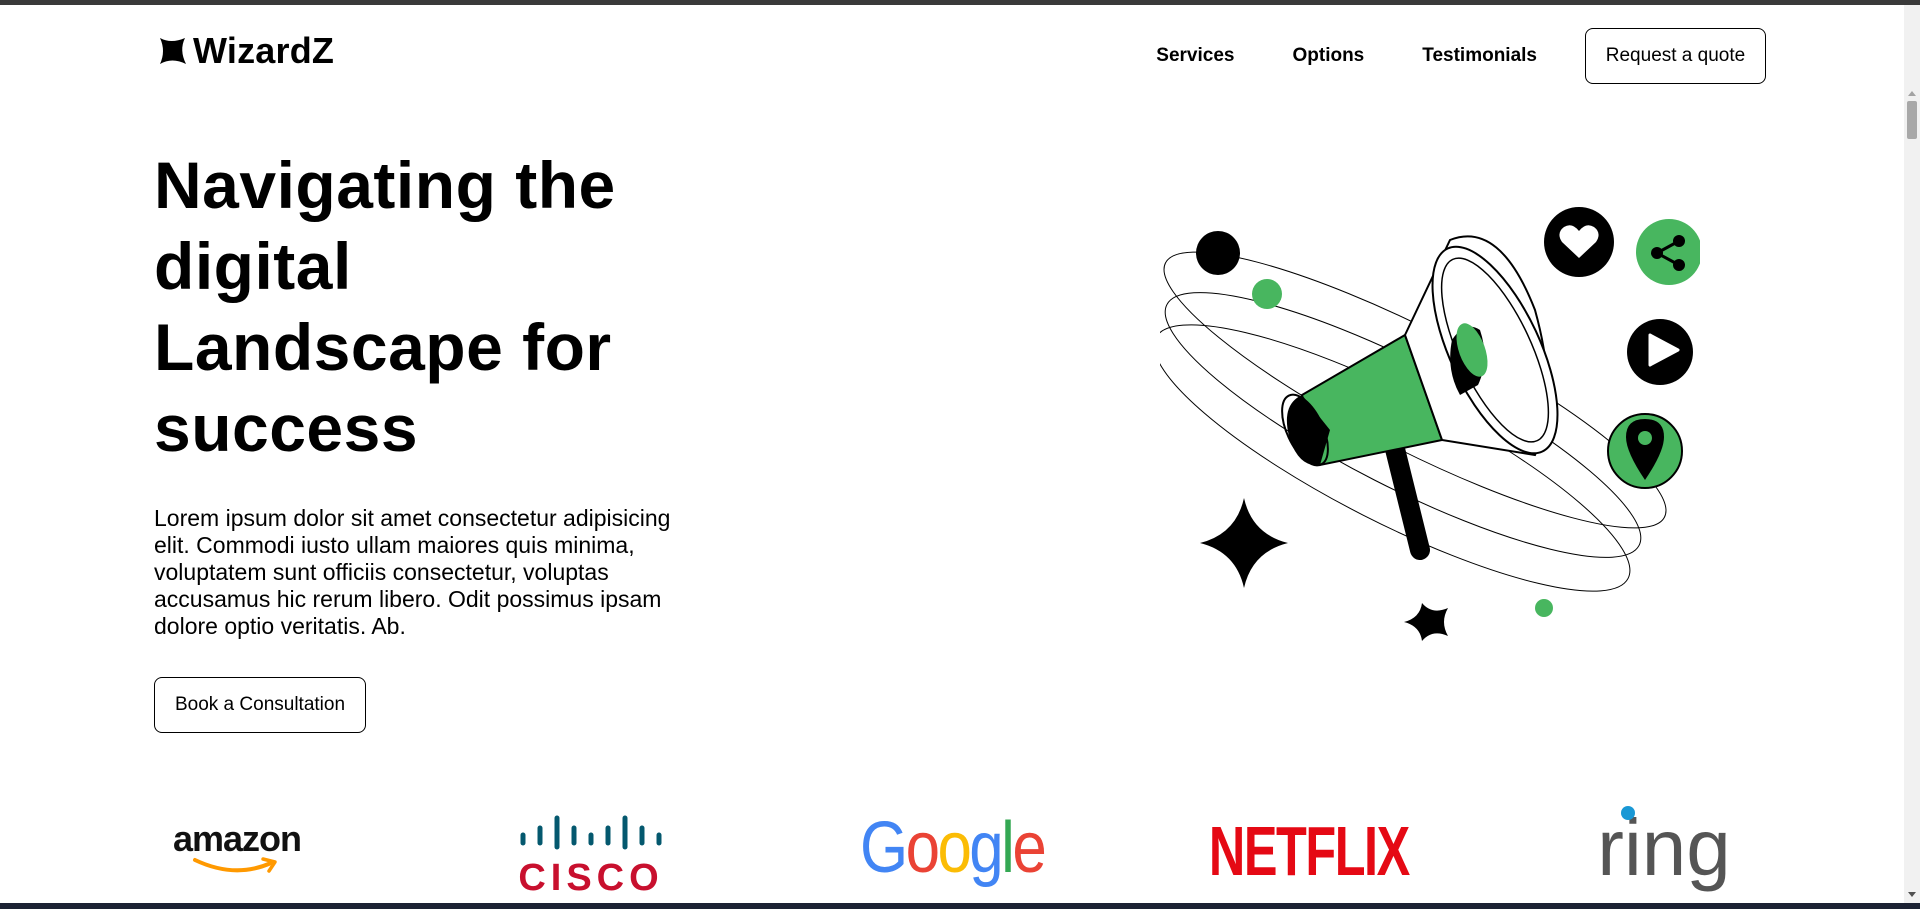 Image resolution: width=1920 pixels, height=909 pixels. What do you see at coordinates (235, 865) in the screenshot?
I see `amazon-smile-icon` at bounding box center [235, 865].